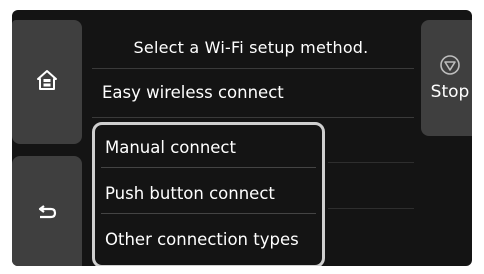  I want to click on title-divider, so click(253, 68).